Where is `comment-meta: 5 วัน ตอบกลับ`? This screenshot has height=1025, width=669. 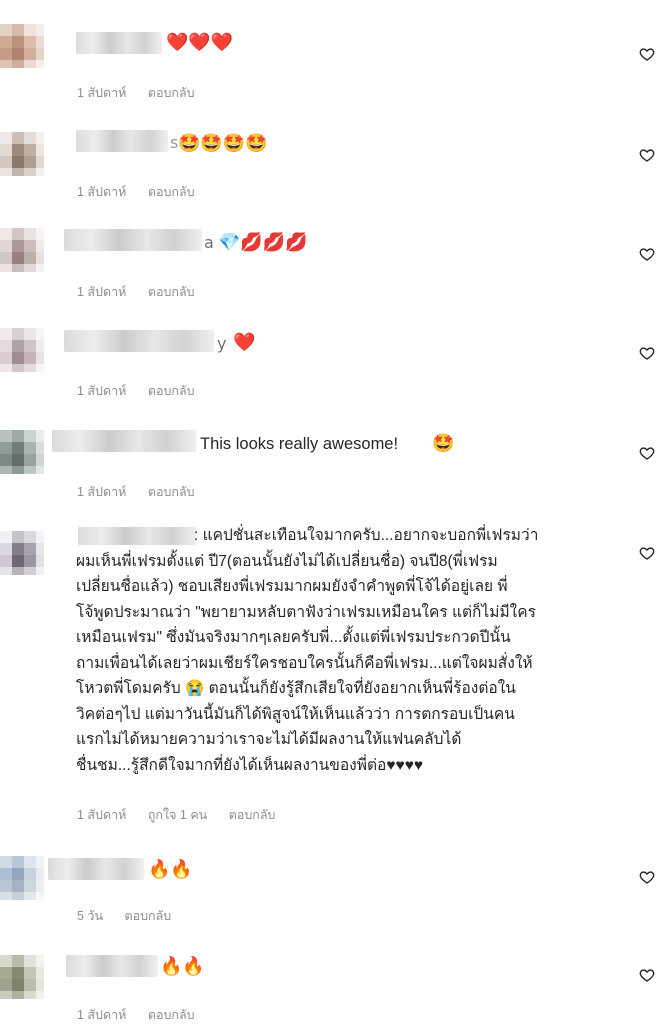
comment-meta: 5 วัน ตอบกลับ is located at coordinates (133, 916).